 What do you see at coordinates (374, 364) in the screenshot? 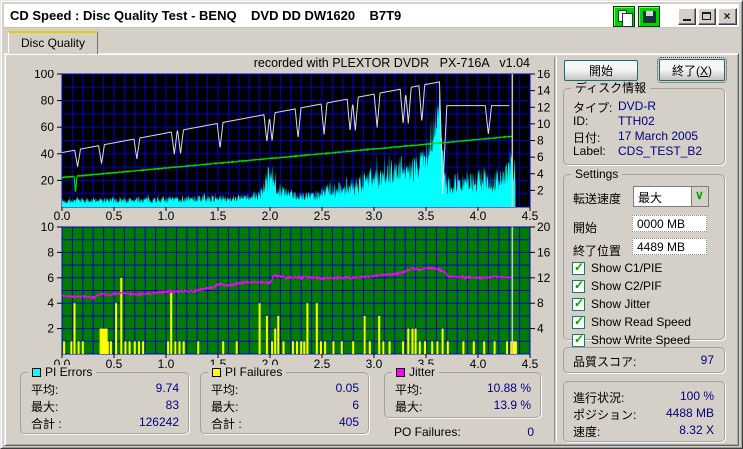
I see `x-axis-tick: 3.0` at bounding box center [374, 364].